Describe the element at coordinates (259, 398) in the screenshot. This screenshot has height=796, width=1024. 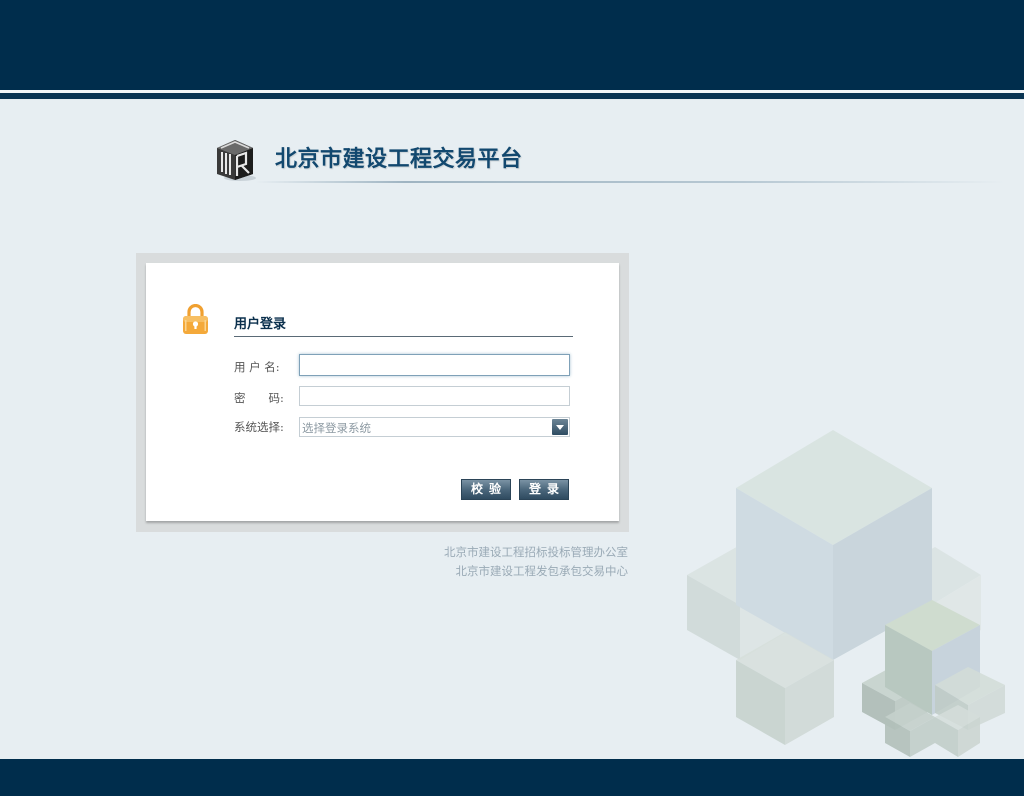
I see `password-label: 密 码:` at that location.